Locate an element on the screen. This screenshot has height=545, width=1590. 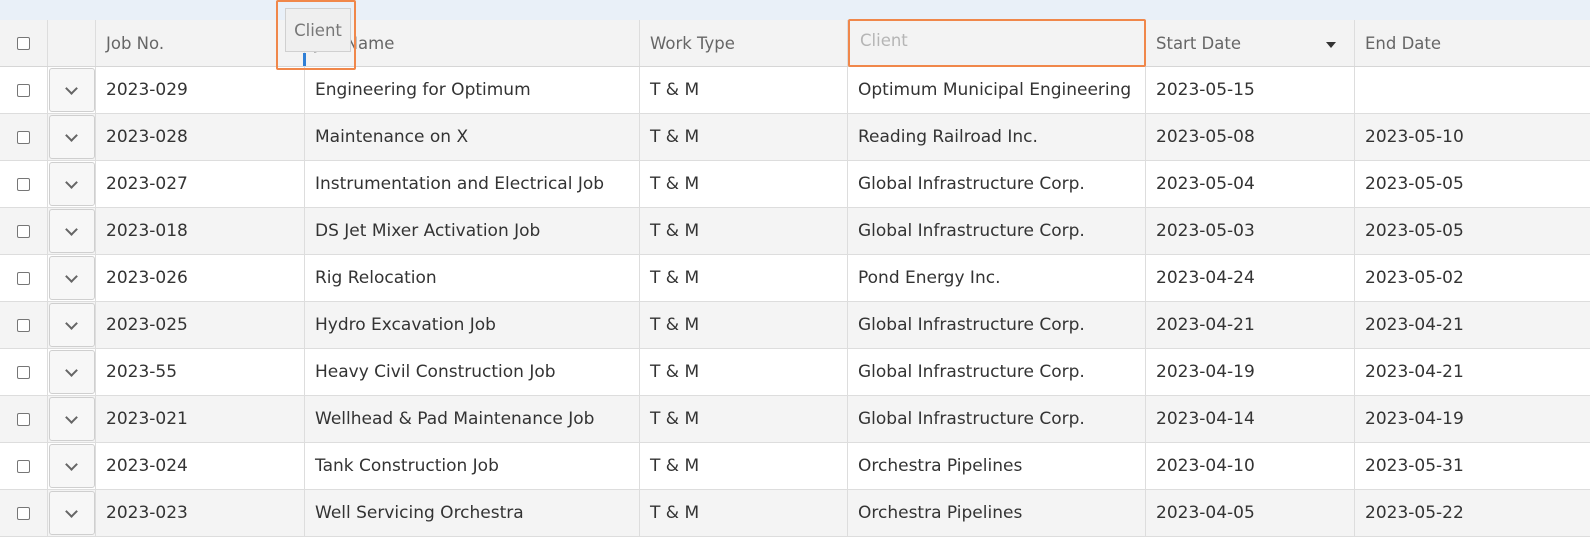
column-header-work-type: Work Type is located at coordinates (744, 43).